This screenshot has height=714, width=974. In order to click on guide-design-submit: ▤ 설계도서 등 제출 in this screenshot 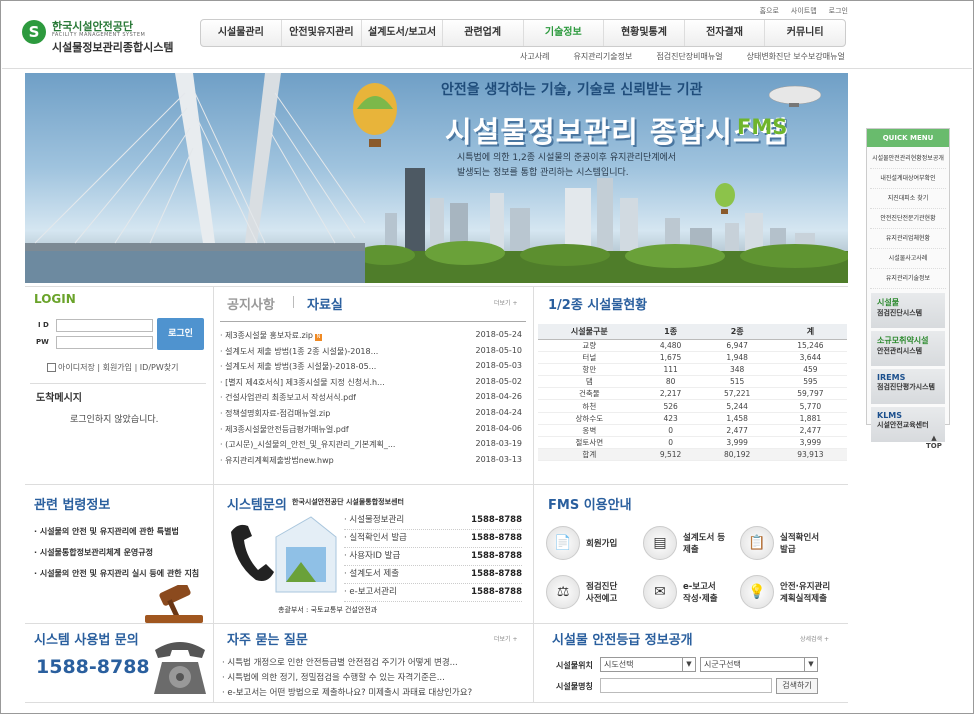, I will do `click(684, 543)`.